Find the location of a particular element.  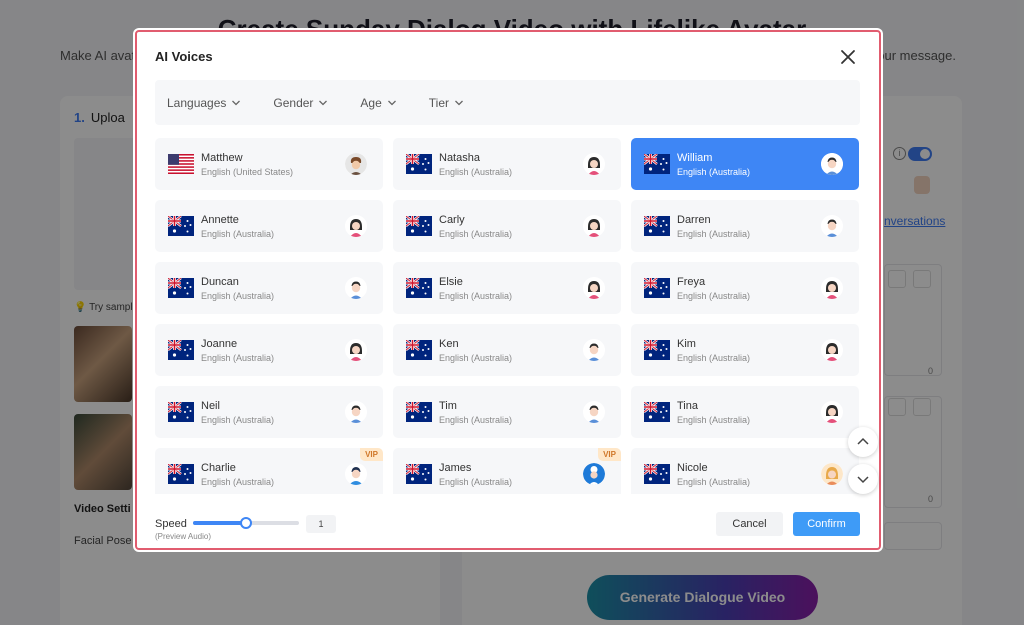

voice-card-darren: Darren English (Australia) is located at coordinates (745, 226).